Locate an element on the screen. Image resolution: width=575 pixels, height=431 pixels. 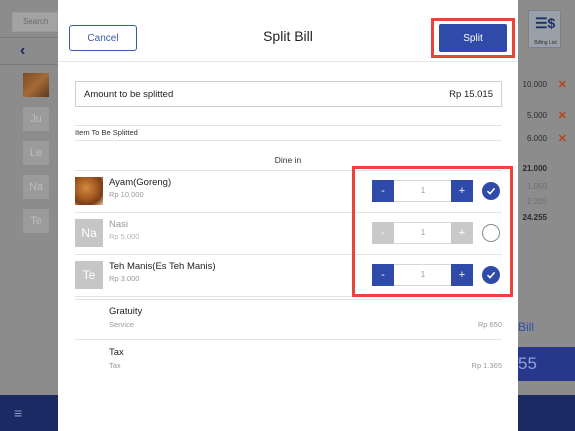
billing-list-icon: ☰$ is located at coordinates (545, 23).